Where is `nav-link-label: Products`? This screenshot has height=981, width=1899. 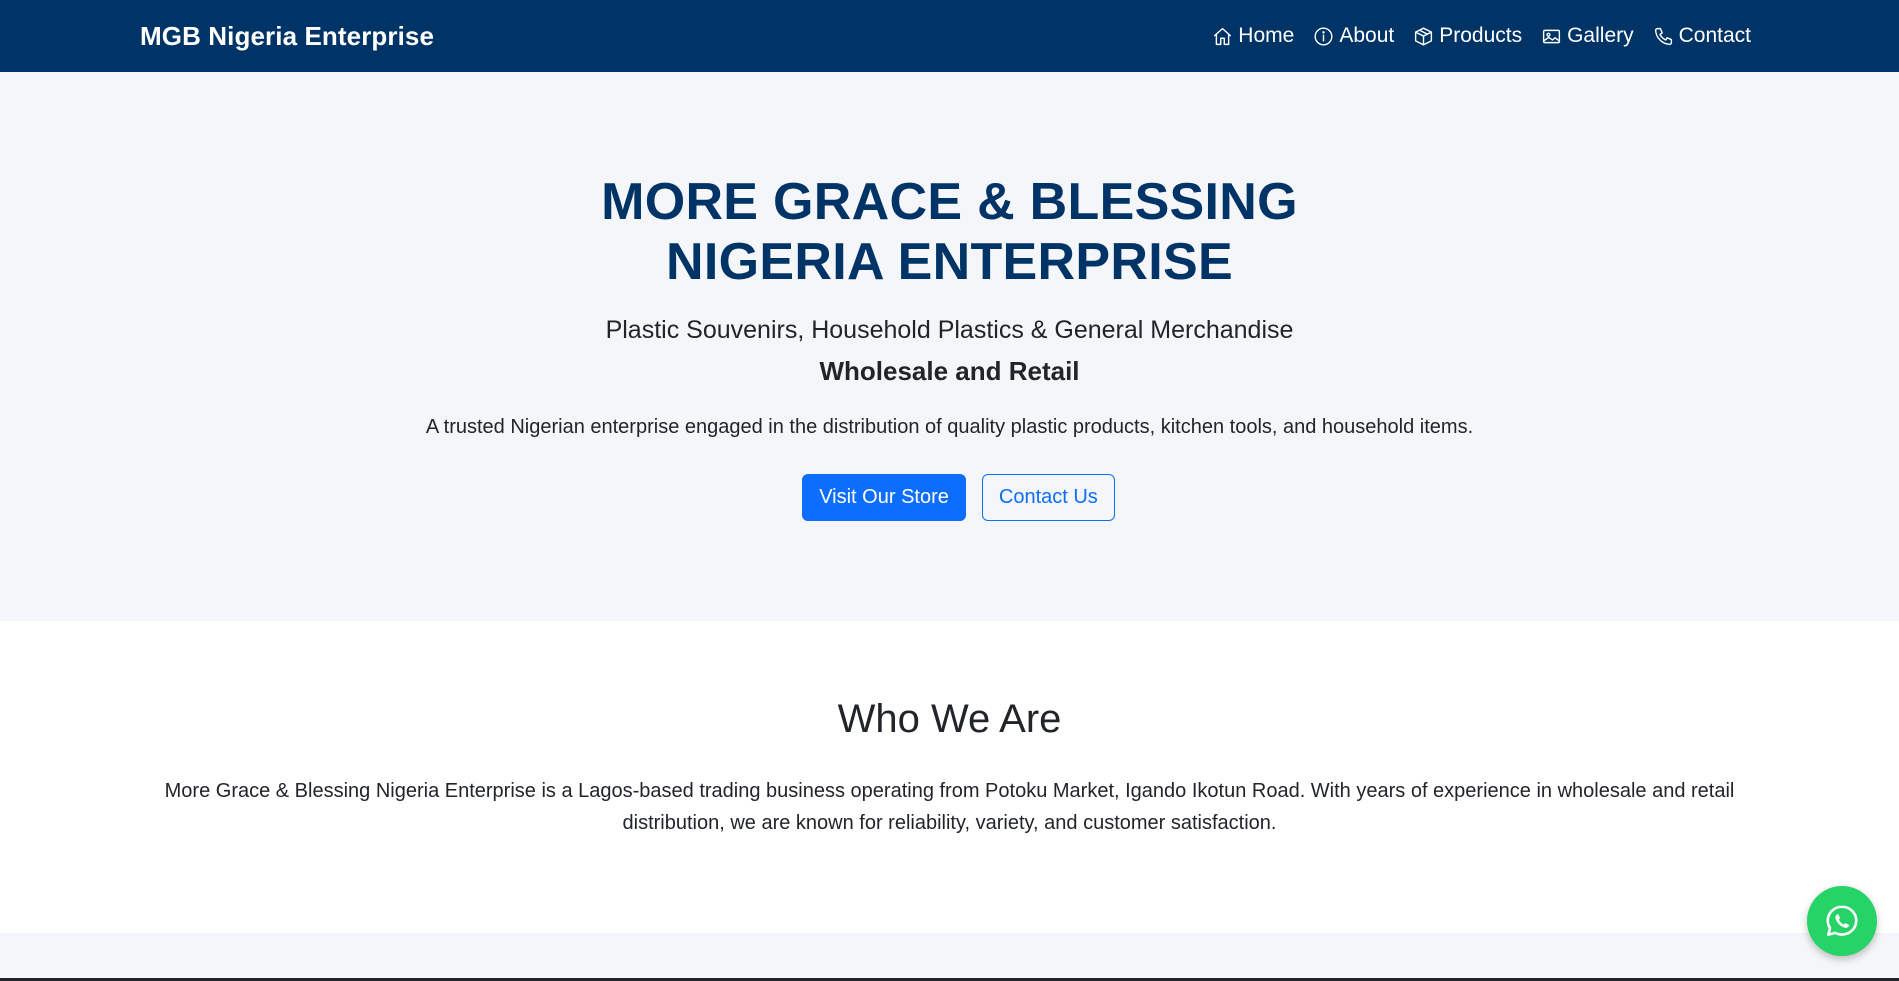 nav-link-label: Products is located at coordinates (1481, 35).